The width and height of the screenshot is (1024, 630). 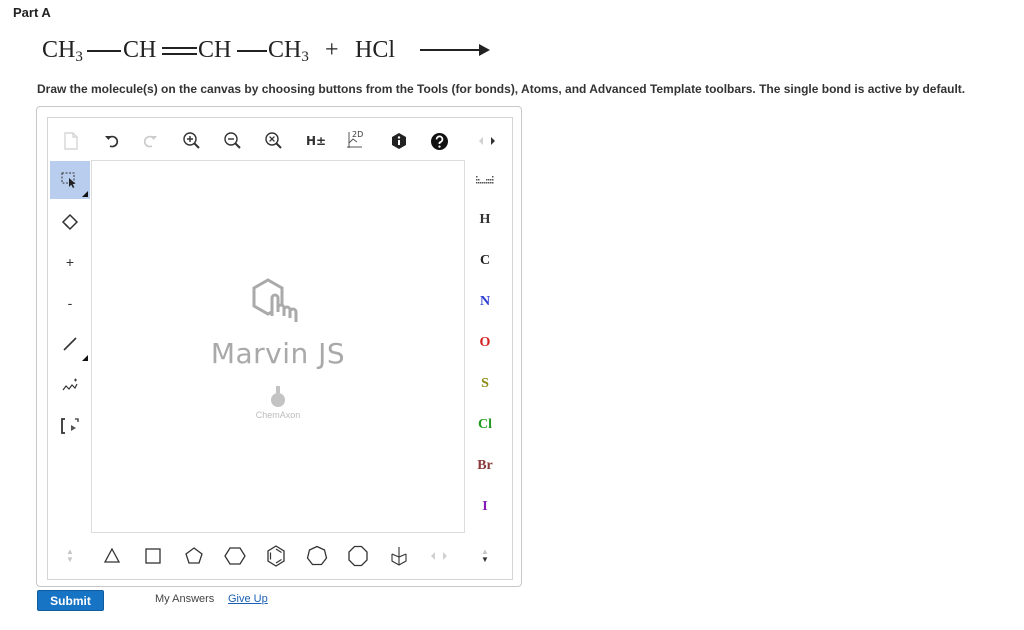 I want to click on selection-icon, so click(x=68, y=180).